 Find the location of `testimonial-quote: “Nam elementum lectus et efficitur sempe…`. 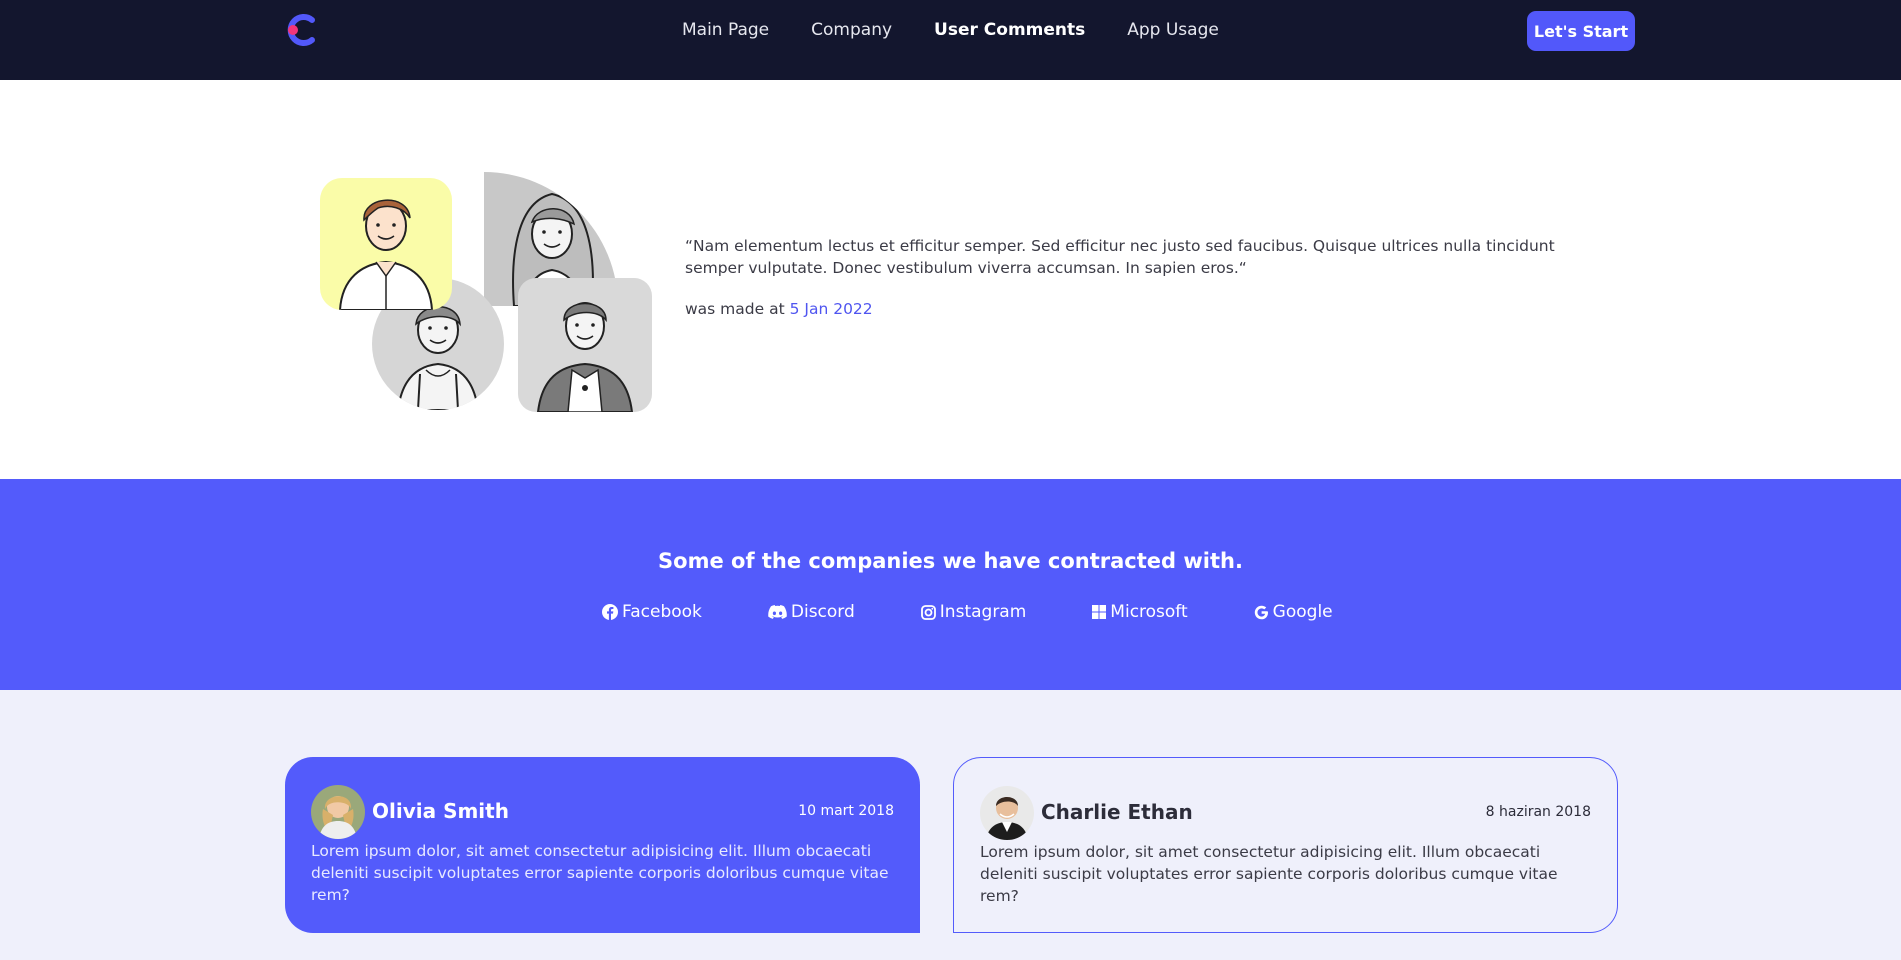

testimonial-quote: “Nam elementum lectus et efficitur sempe… is located at coordinates (1120, 257).